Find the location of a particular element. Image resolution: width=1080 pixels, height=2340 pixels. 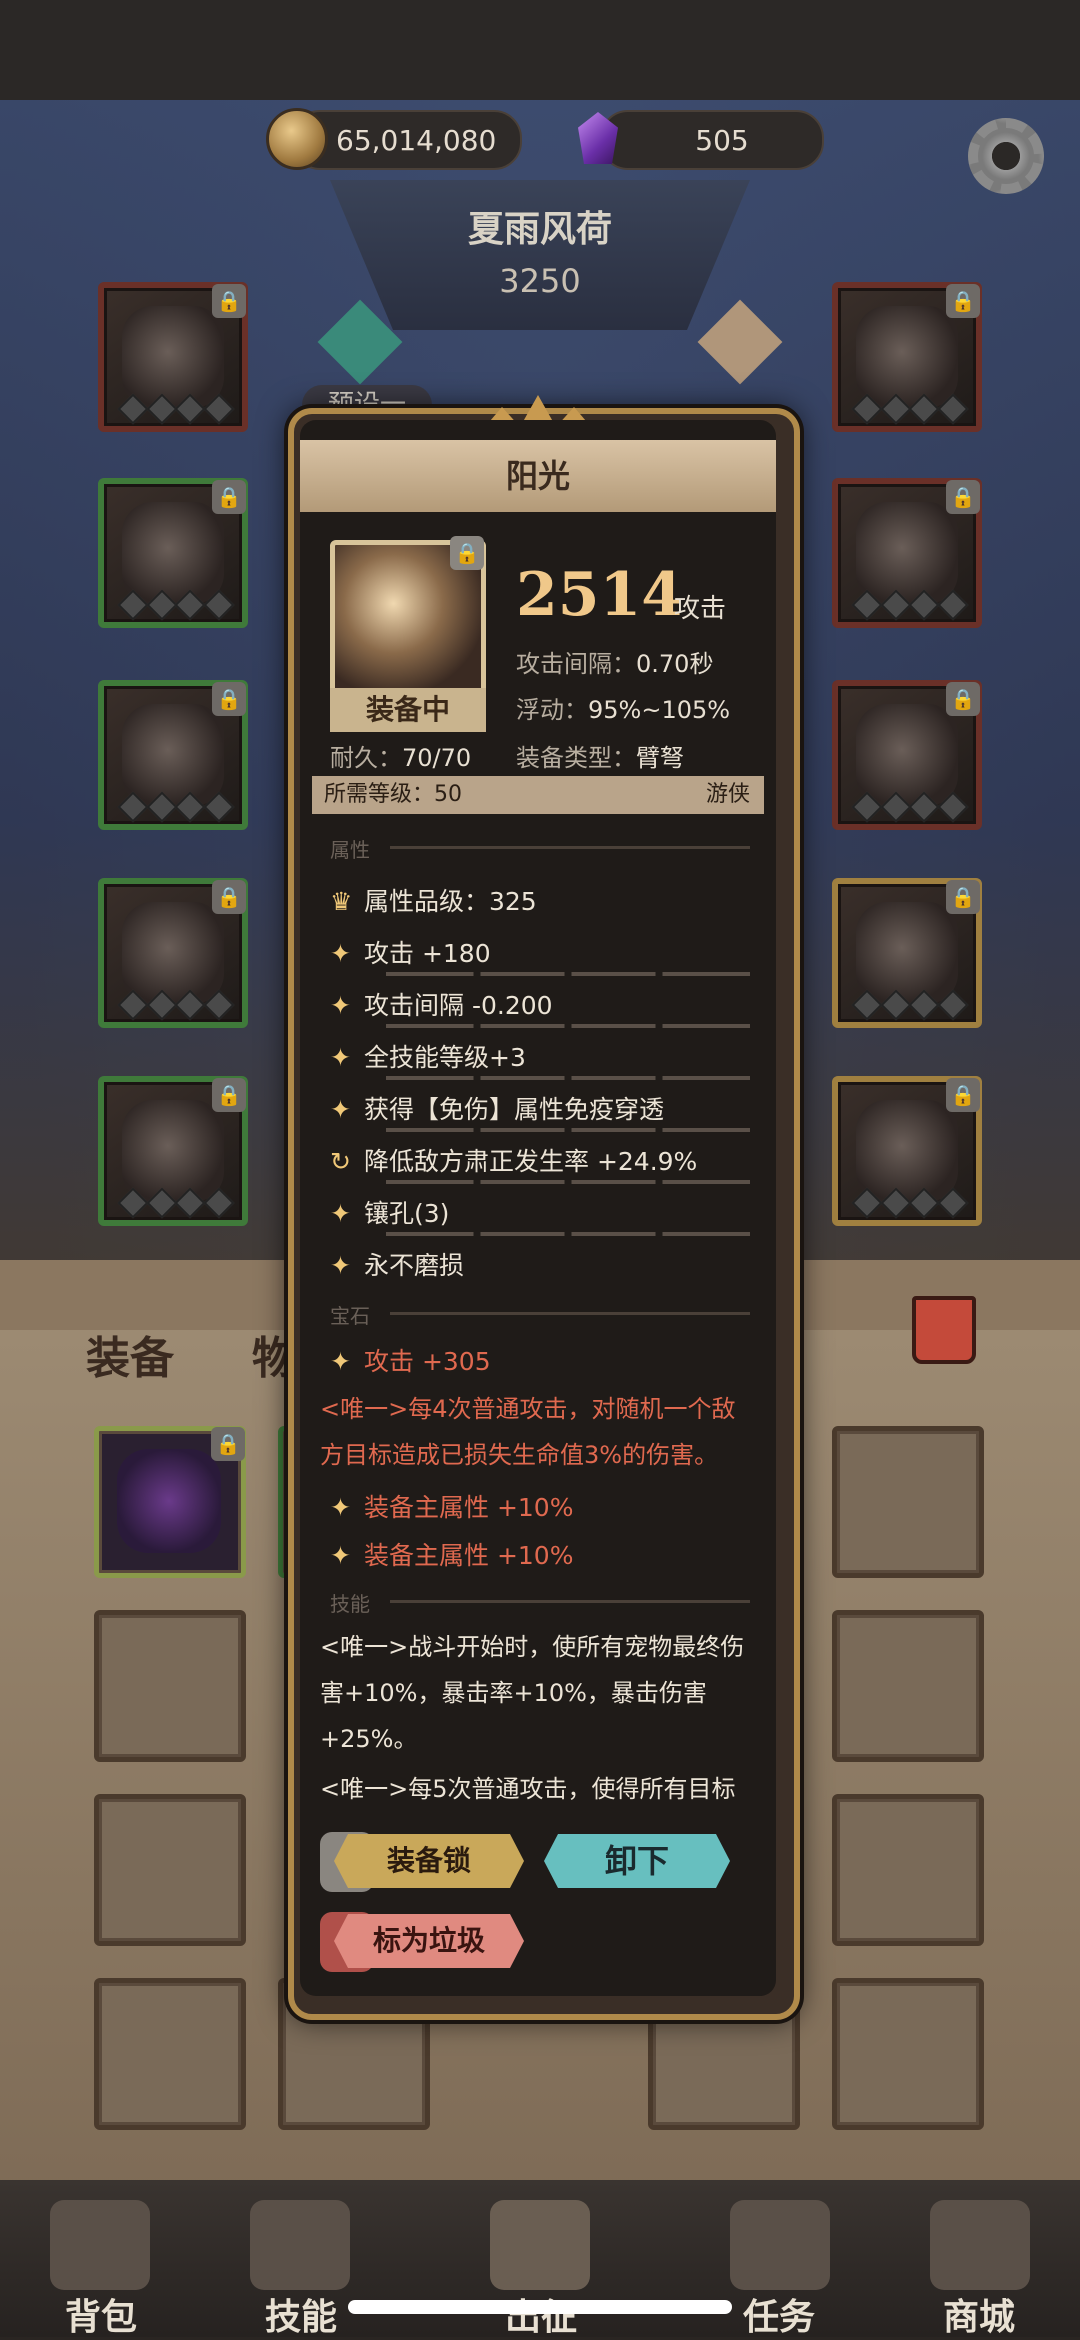

boots-icon is located at coordinates (173, 1151).